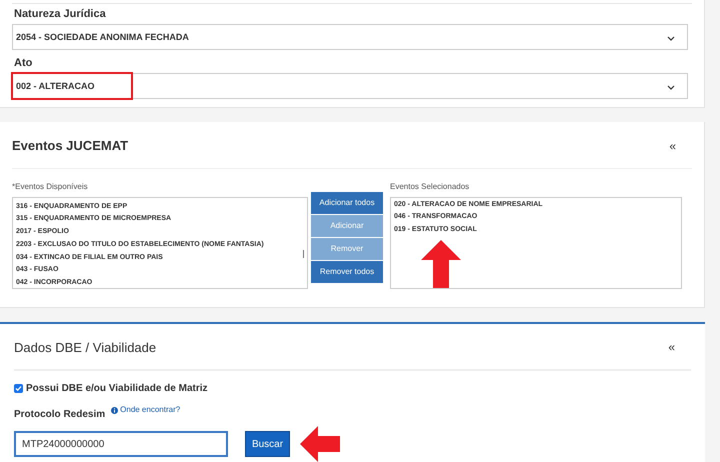 The image size is (720, 462). What do you see at coordinates (60, 415) in the screenshot?
I see `field-label: Protocolo Redesim` at bounding box center [60, 415].